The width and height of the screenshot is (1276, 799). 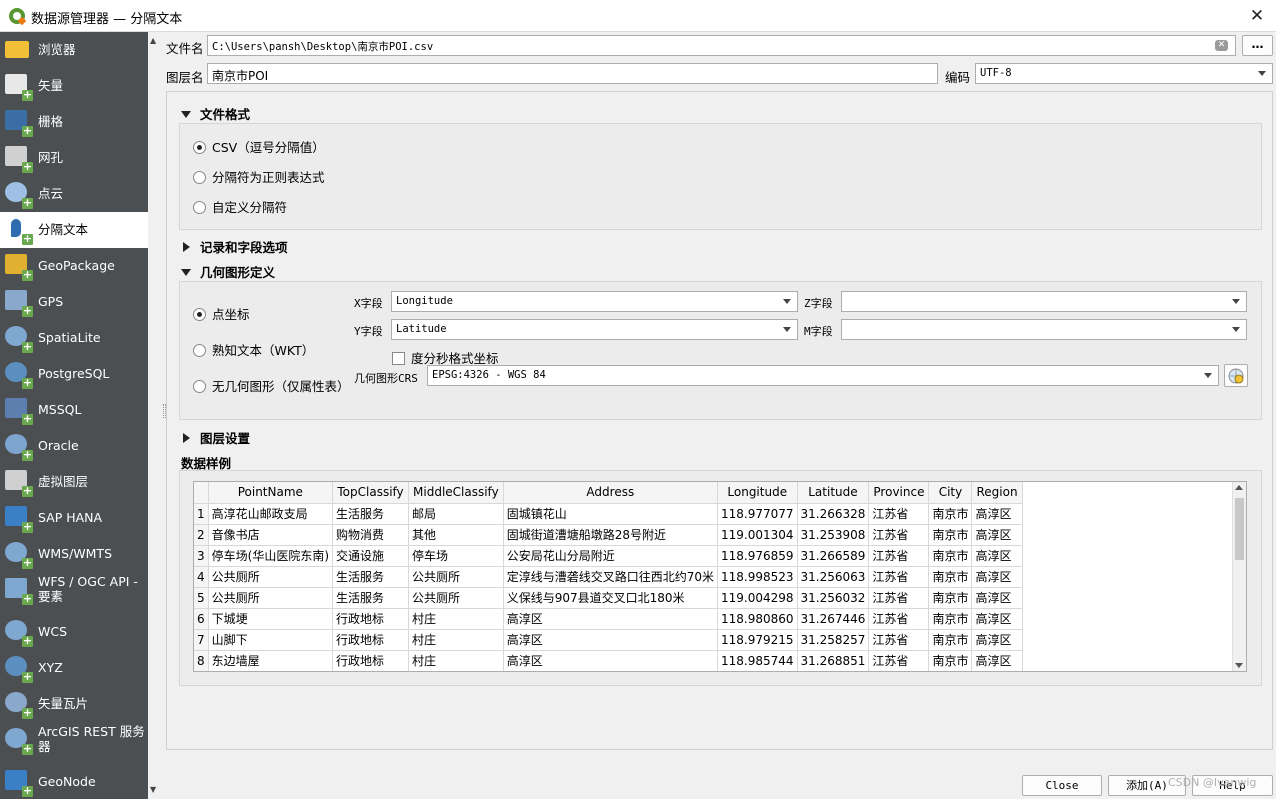 I want to click on scroll-up-icon, so click(x=1239, y=487).